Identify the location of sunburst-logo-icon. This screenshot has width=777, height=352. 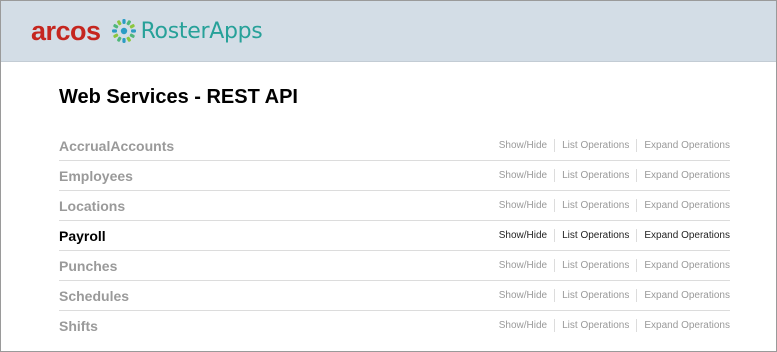
(124, 31).